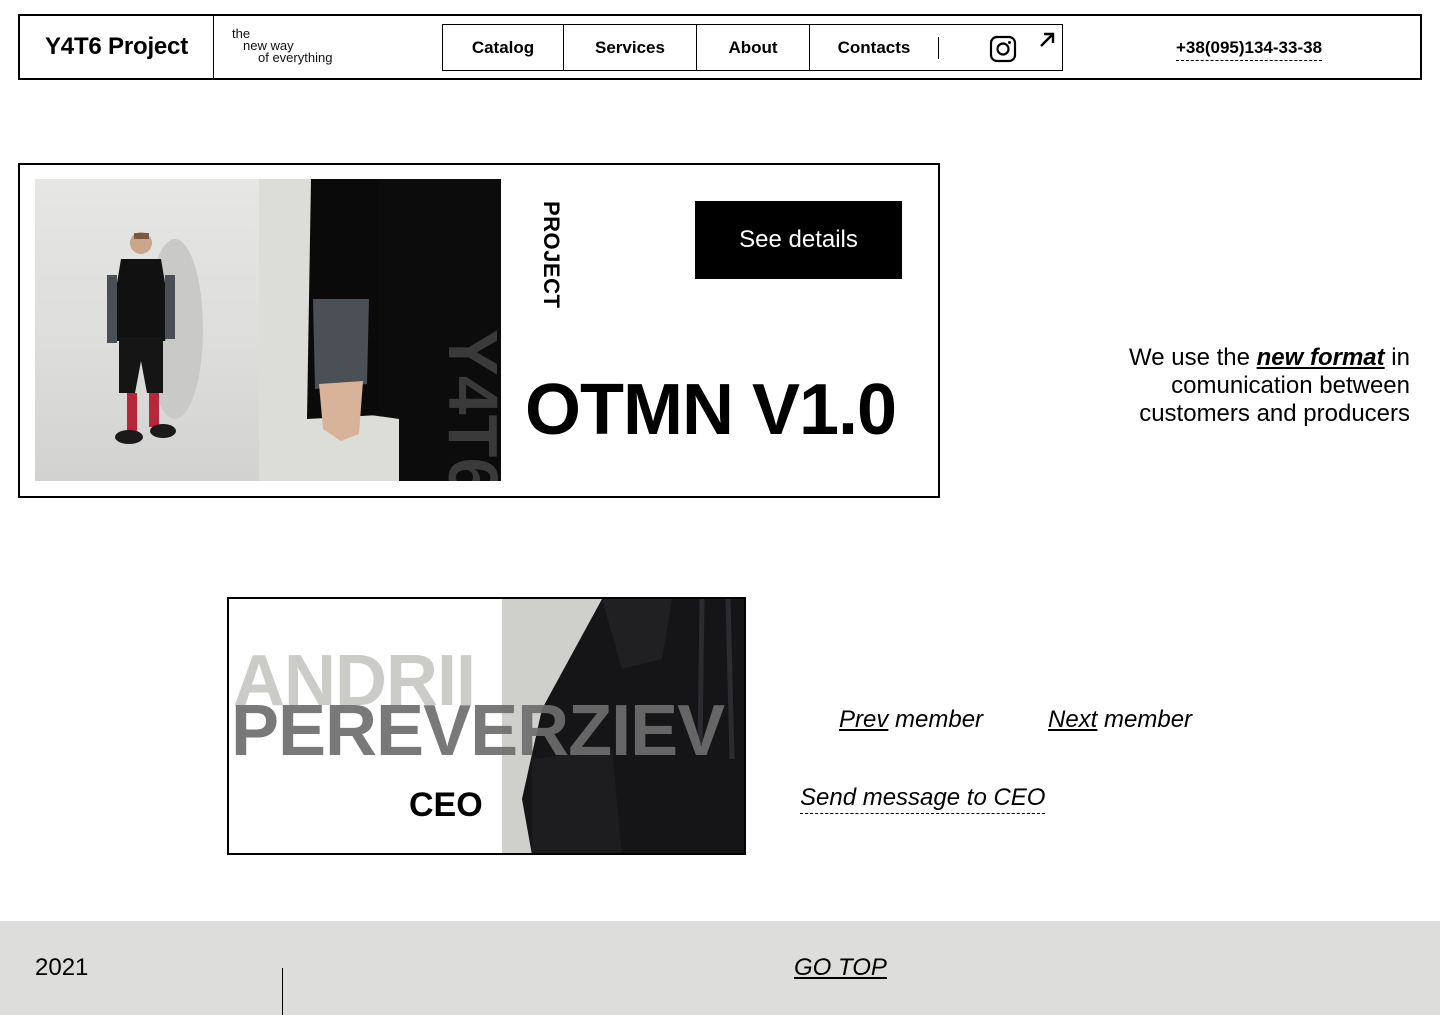  Describe the element at coordinates (939, 719) in the screenshot. I see `prev-member-word: member` at that location.